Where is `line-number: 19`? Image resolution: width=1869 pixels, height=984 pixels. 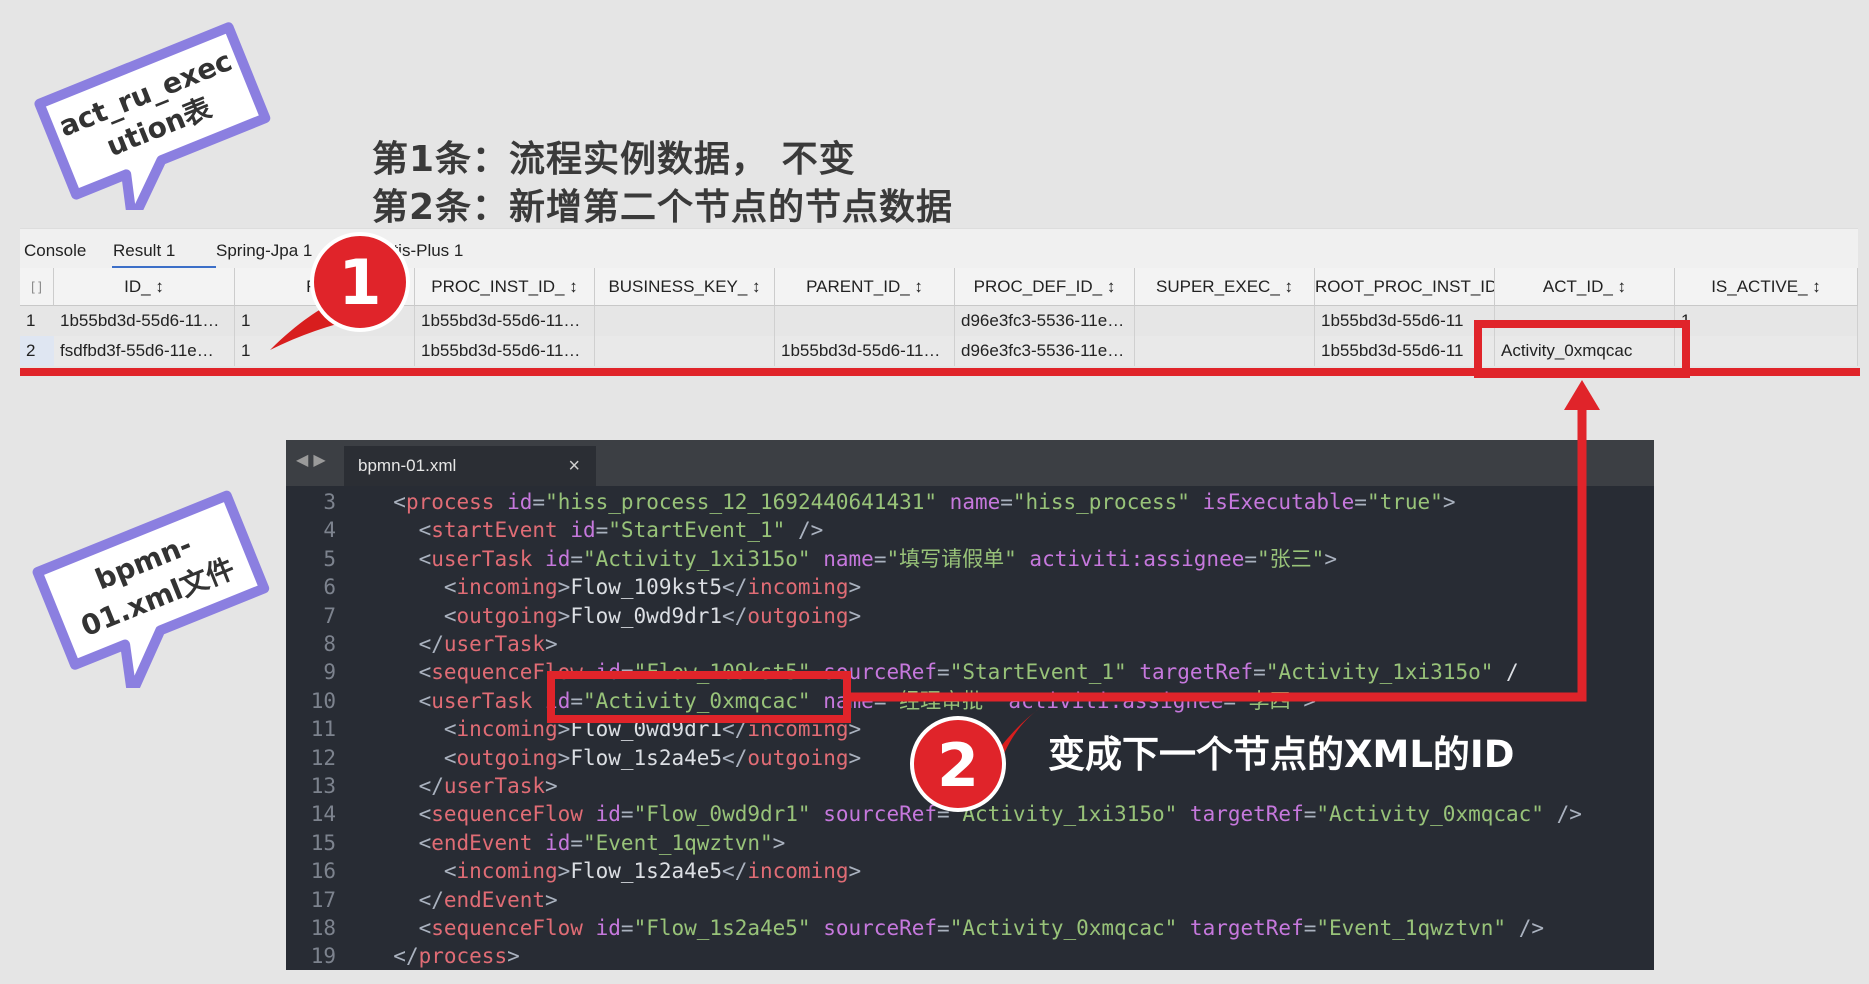 line-number: 19 is located at coordinates (323, 956).